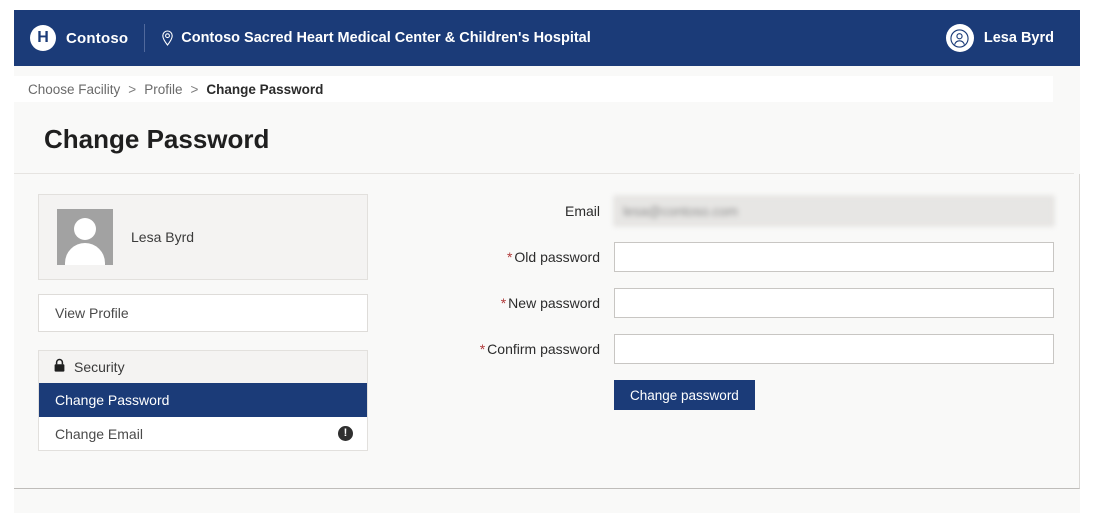 Image resolution: width=1094 pixels, height=522 pixels. Describe the element at coordinates (834, 211) in the screenshot. I see `email-field` at that location.